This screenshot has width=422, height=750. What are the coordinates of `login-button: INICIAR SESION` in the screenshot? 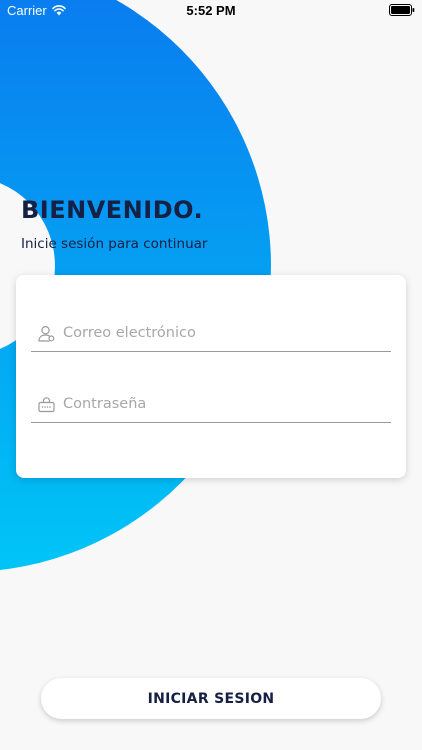 It's located at (211, 698).